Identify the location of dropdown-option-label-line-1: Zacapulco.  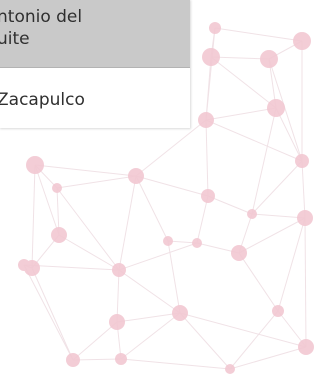
(42, 100).